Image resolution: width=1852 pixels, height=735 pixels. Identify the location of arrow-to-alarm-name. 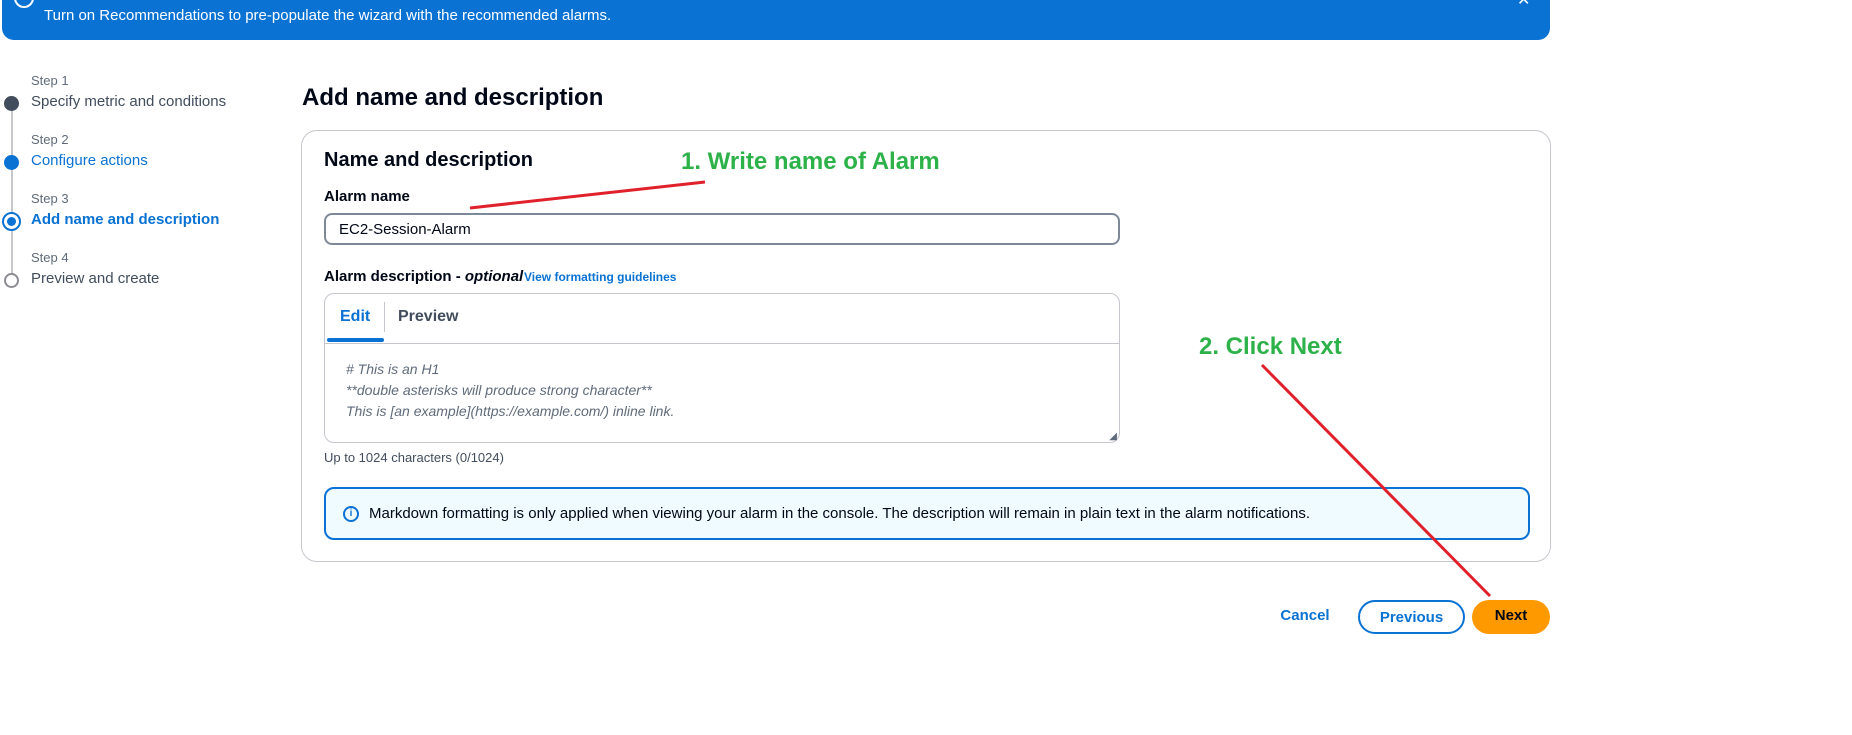
(587, 195).